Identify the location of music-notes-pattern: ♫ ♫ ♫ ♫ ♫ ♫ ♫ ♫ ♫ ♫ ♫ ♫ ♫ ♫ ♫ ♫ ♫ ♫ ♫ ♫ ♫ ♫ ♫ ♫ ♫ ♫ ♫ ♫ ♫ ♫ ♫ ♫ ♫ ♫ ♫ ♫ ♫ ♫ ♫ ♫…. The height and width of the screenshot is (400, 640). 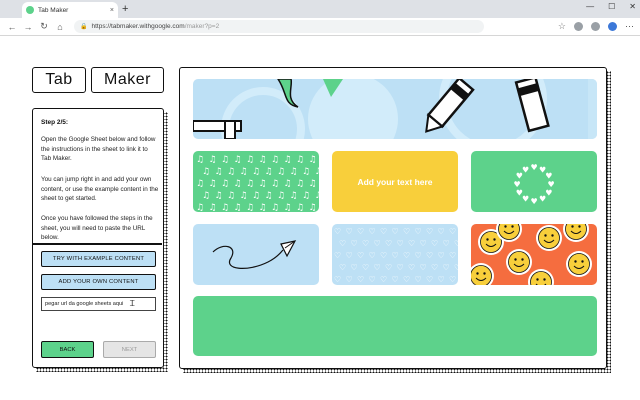
(258, 183).